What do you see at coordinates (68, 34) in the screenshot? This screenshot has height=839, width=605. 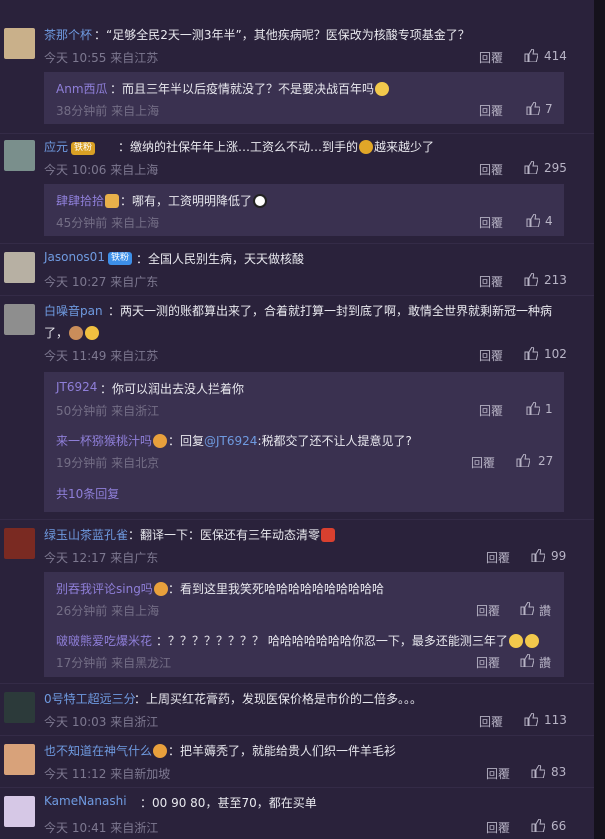 I see `comment-username: 茶那个杯` at bounding box center [68, 34].